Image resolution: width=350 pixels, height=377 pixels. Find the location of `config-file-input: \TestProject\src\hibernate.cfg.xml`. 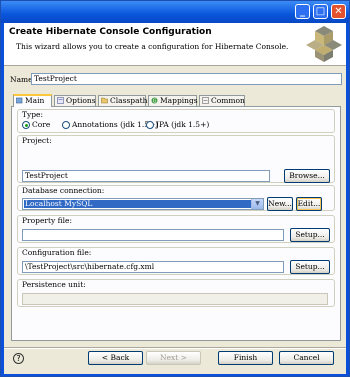

config-file-input: \TestProject\src\hibernate.cfg.xml is located at coordinates (153, 267).